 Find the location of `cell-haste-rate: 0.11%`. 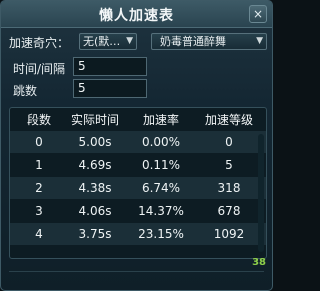

cell-haste-rate: 0.11% is located at coordinates (161, 165).